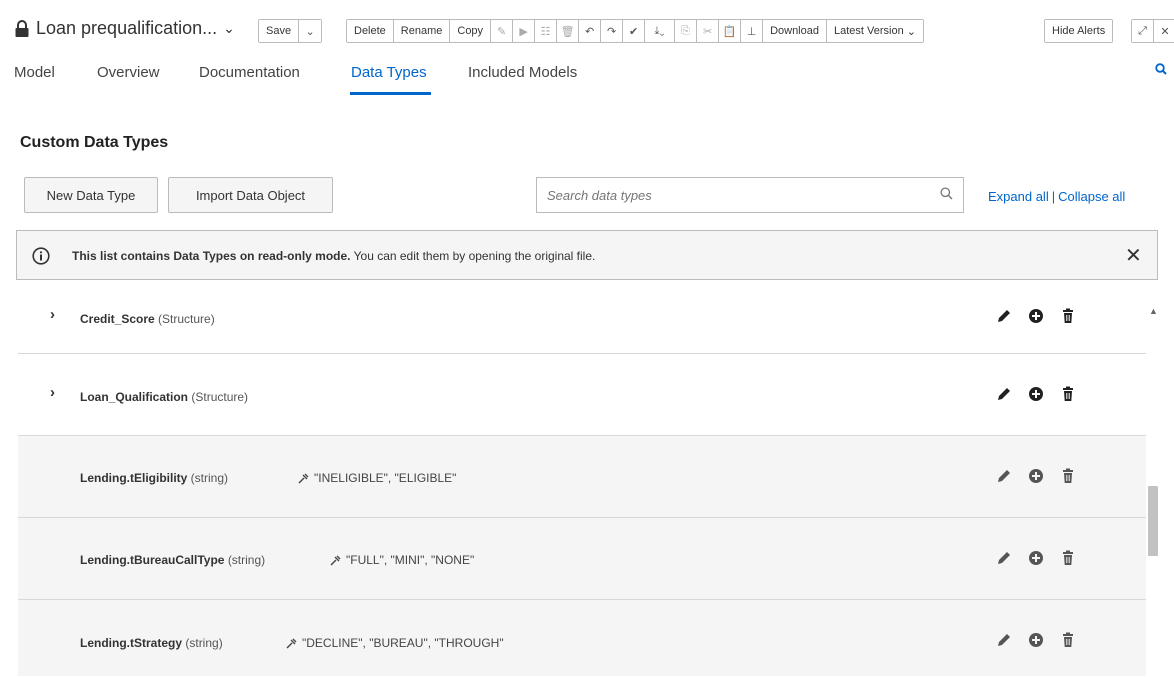 The width and height of the screenshot is (1174, 677). What do you see at coordinates (524, 31) in the screenshot?
I see `play-icon: ▶` at bounding box center [524, 31].